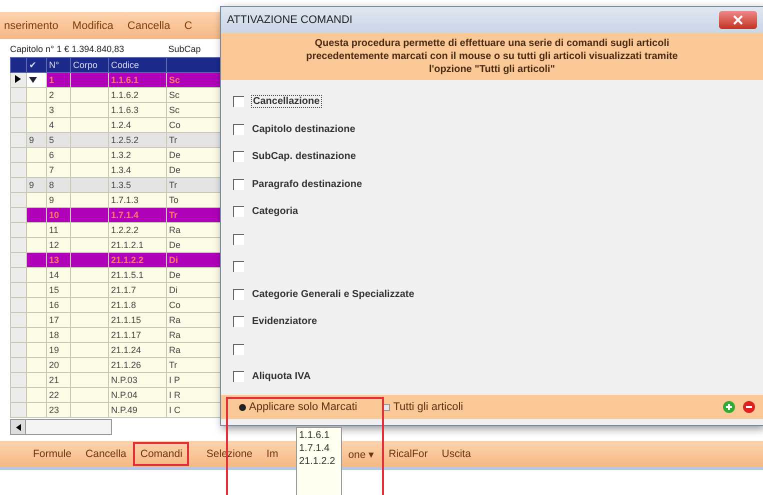 The height and width of the screenshot is (495, 763). Describe the element at coordinates (285, 322) in the screenshot. I see `checkbox-label: Evidenziatore` at that location.